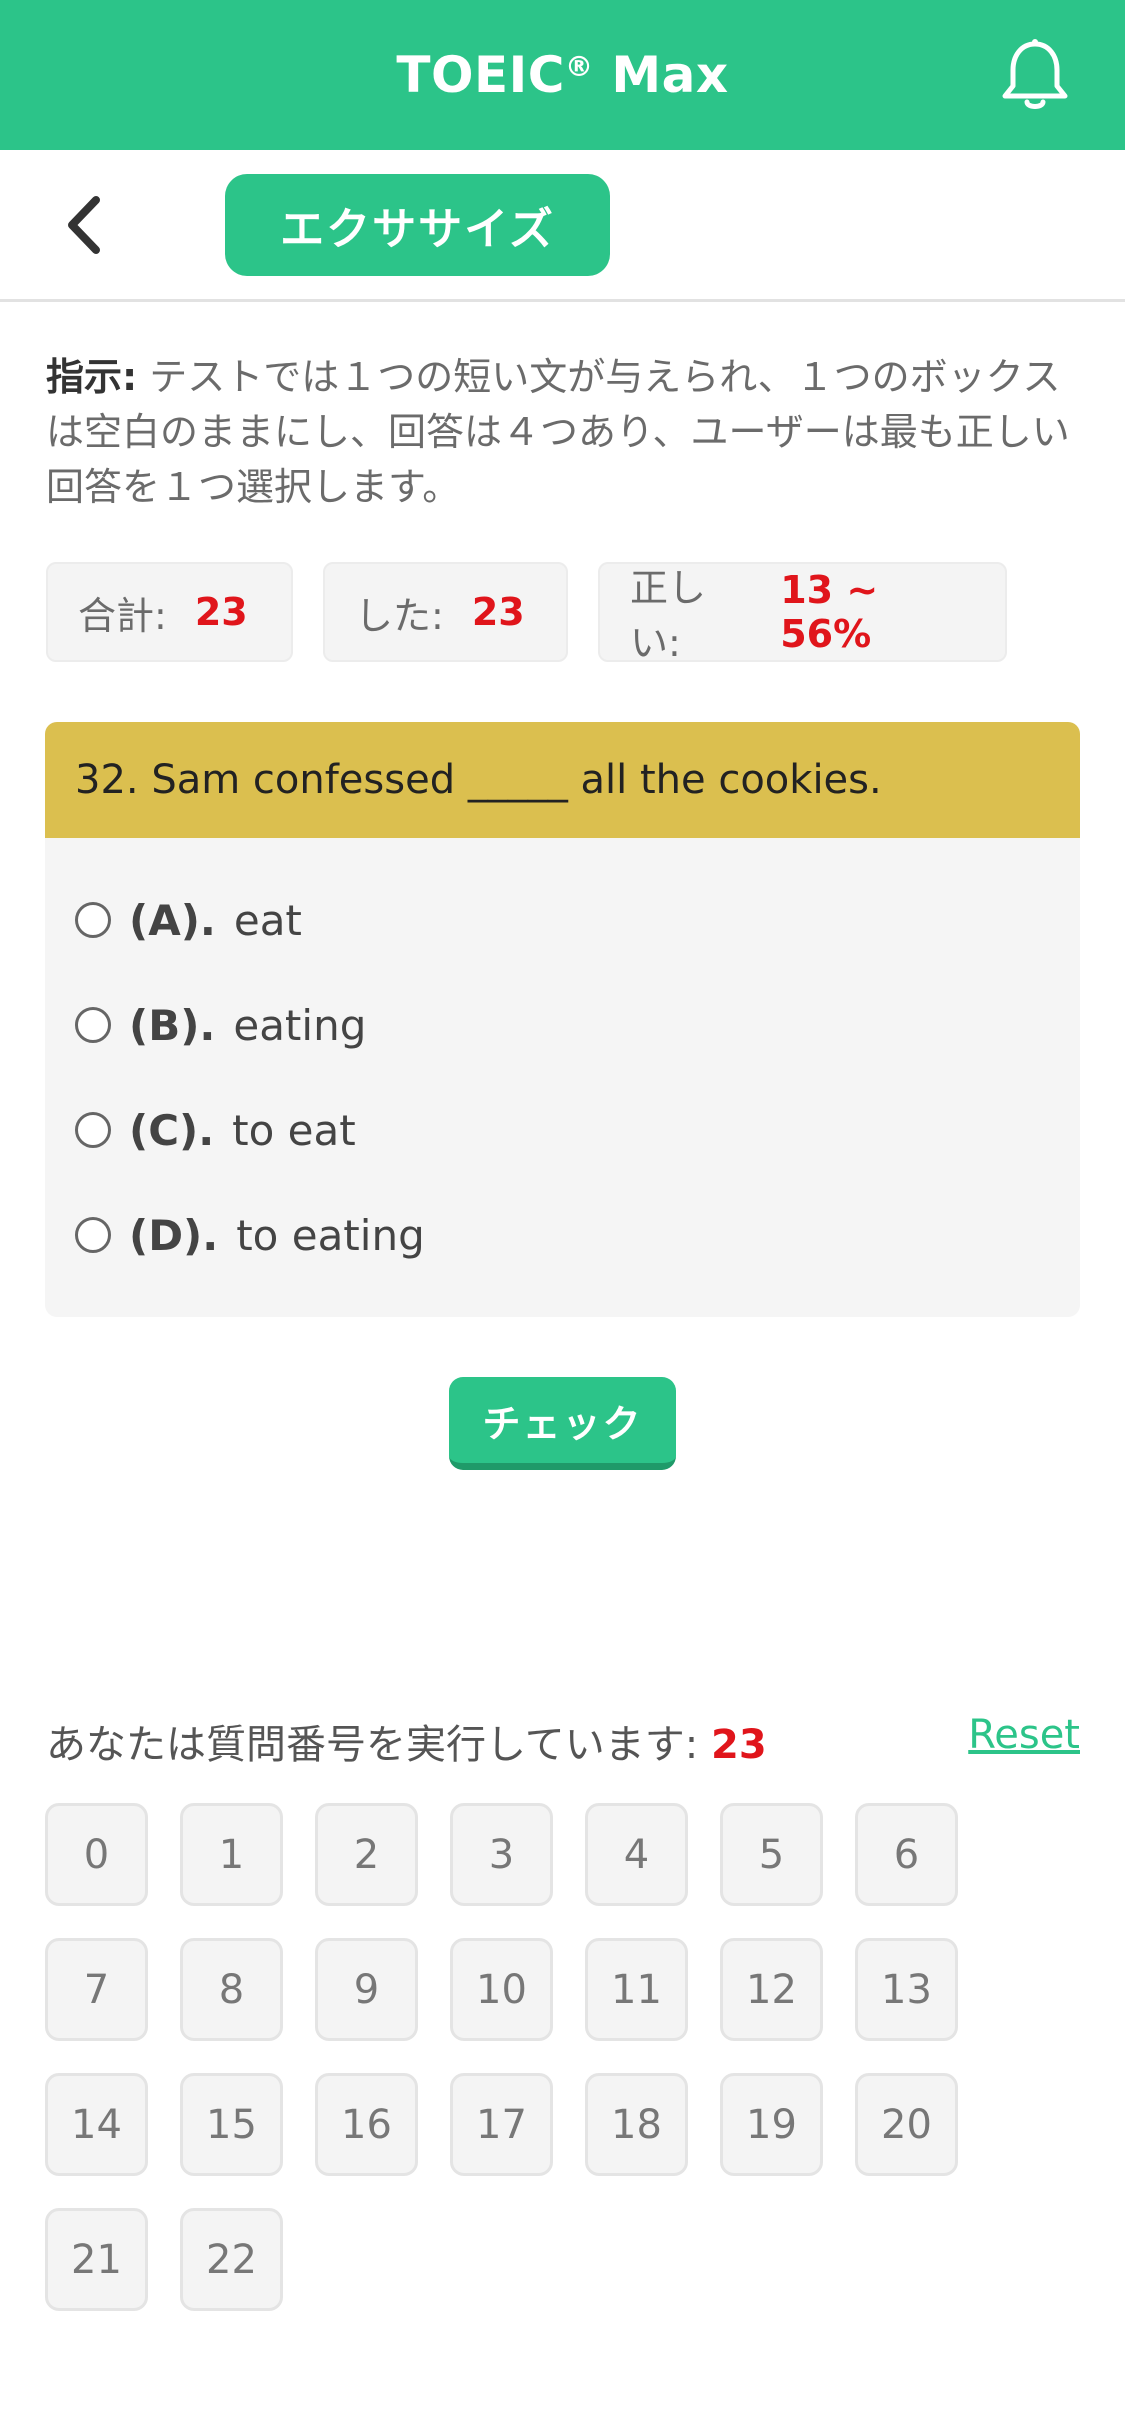 This screenshot has height=2436, width=1125. Describe the element at coordinates (300, 1025) in the screenshot. I see `option-text: eating` at that location.